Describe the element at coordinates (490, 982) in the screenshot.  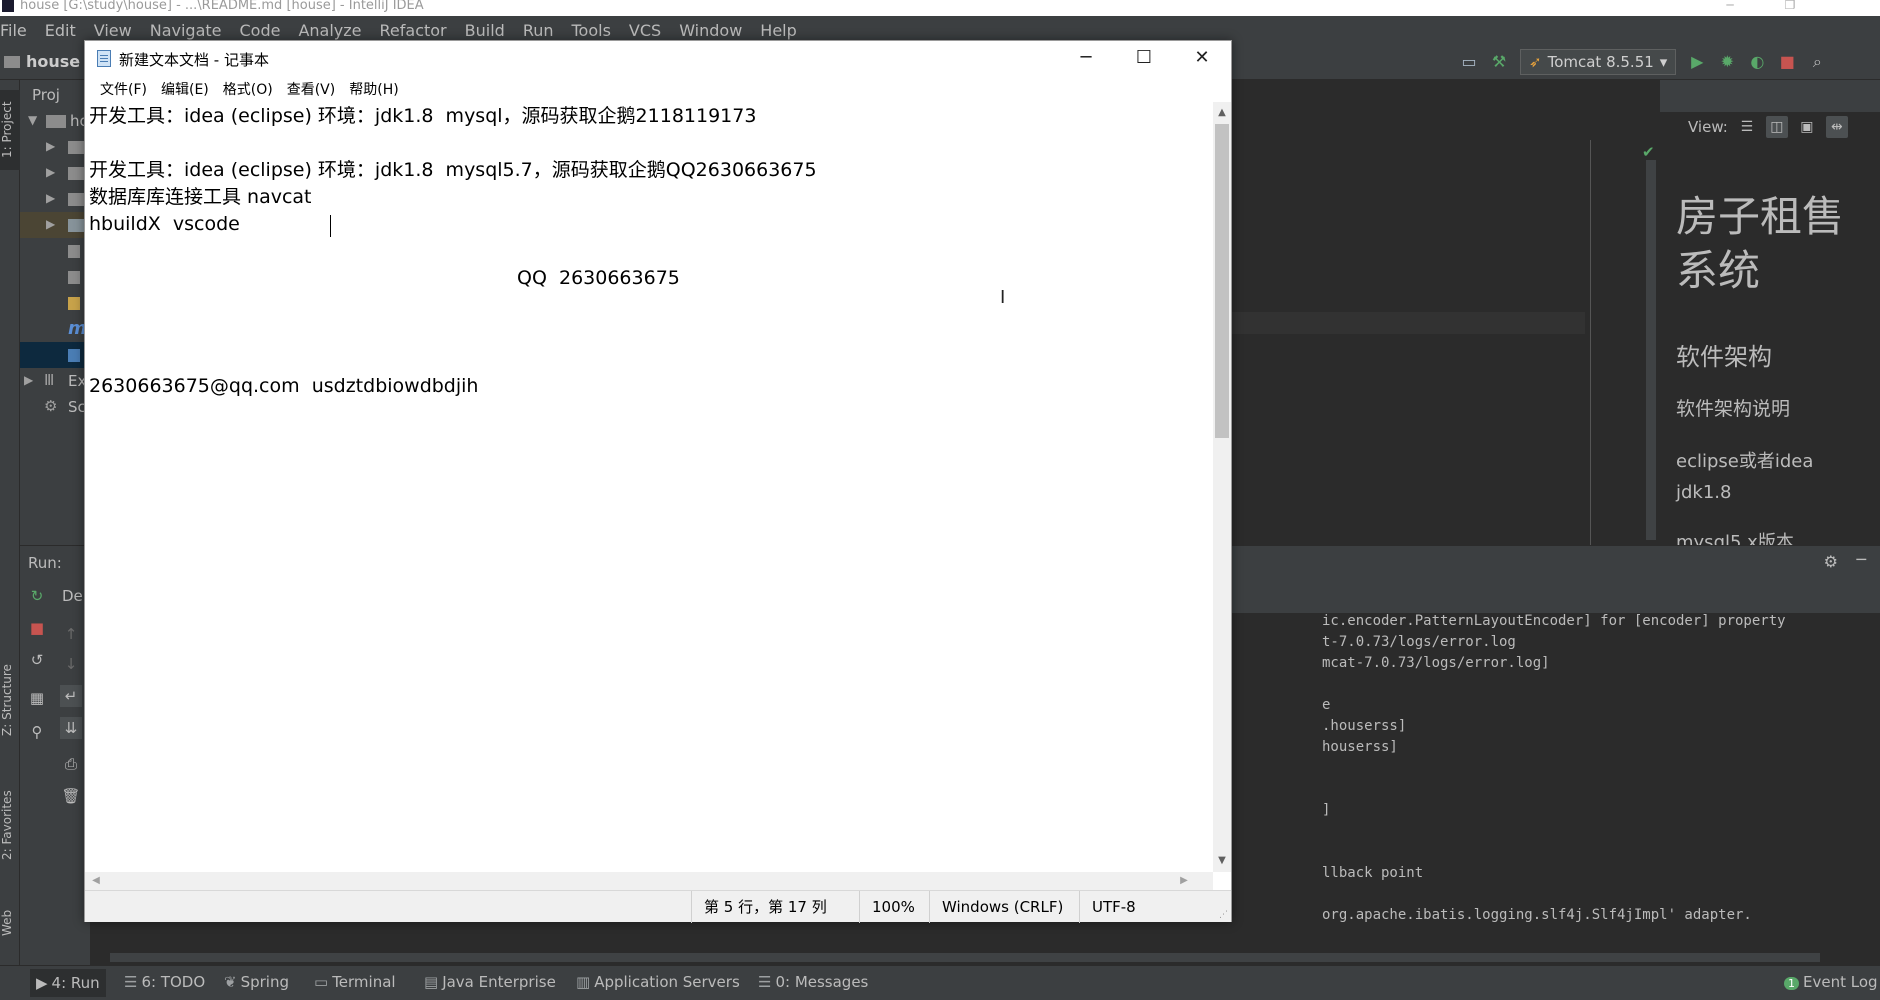
I see `tab-java-enterprise: ▤ Java Enterprise` at that location.